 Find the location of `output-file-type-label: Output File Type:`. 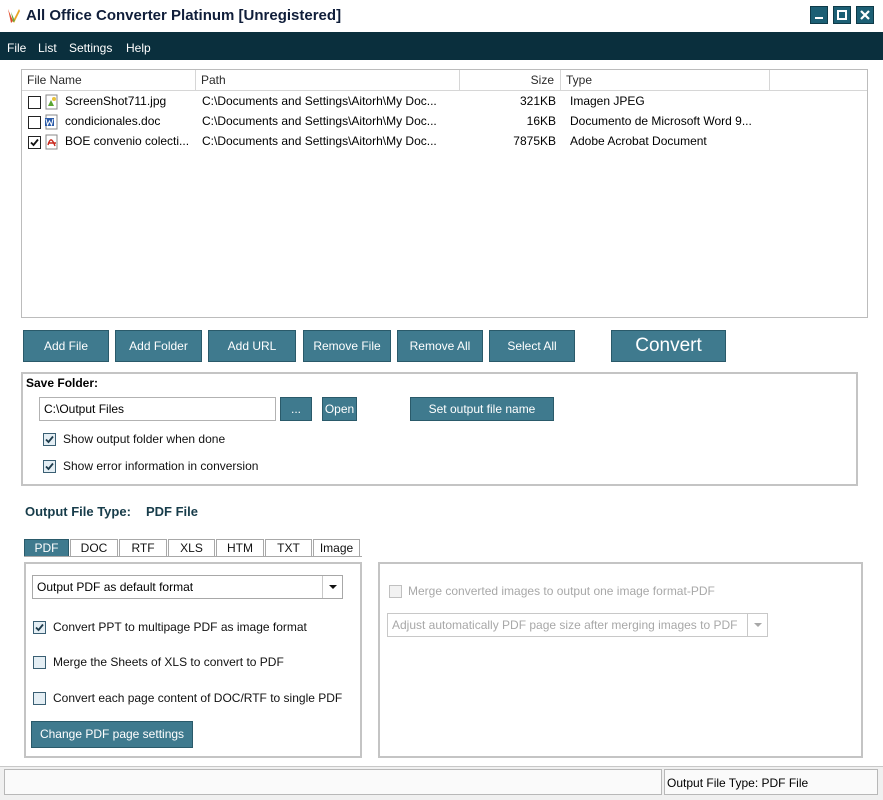

output-file-type-label: Output File Type: is located at coordinates (78, 511).